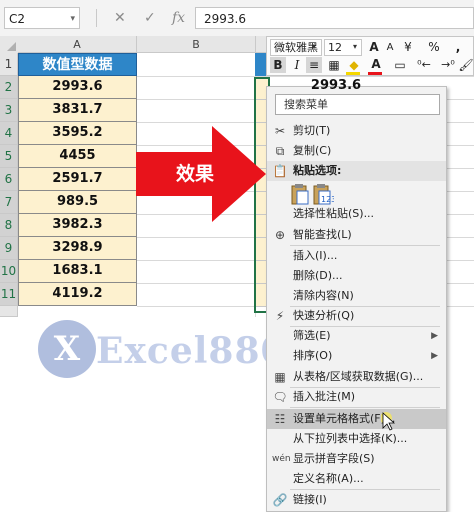  I want to click on insert-function-icon: fx, so click(178, 18).